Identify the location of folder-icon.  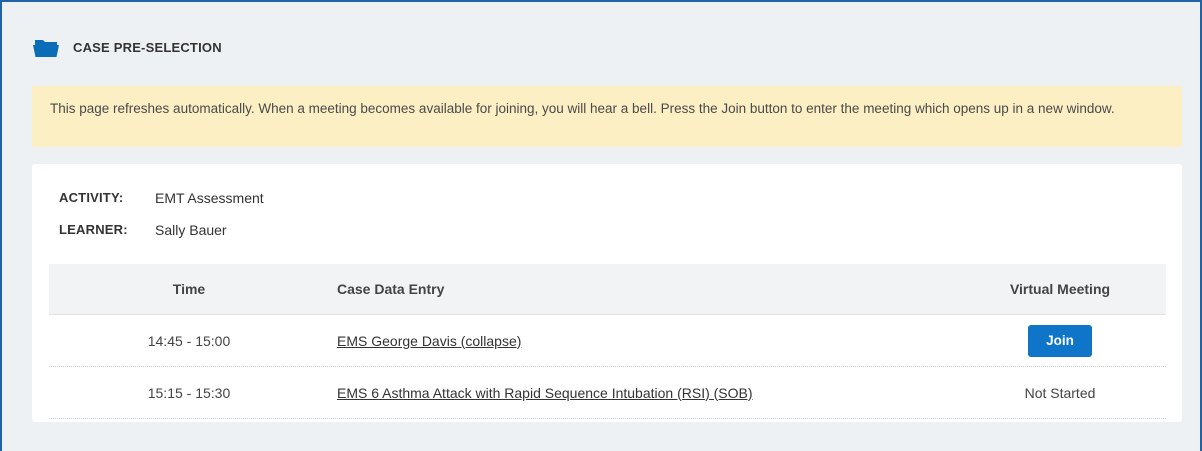
(46, 47).